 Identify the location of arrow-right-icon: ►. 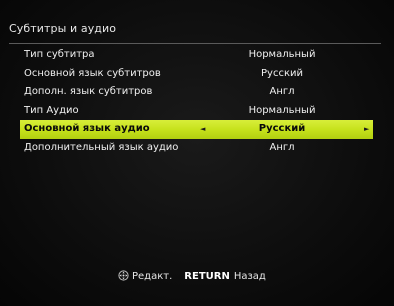
(366, 129).